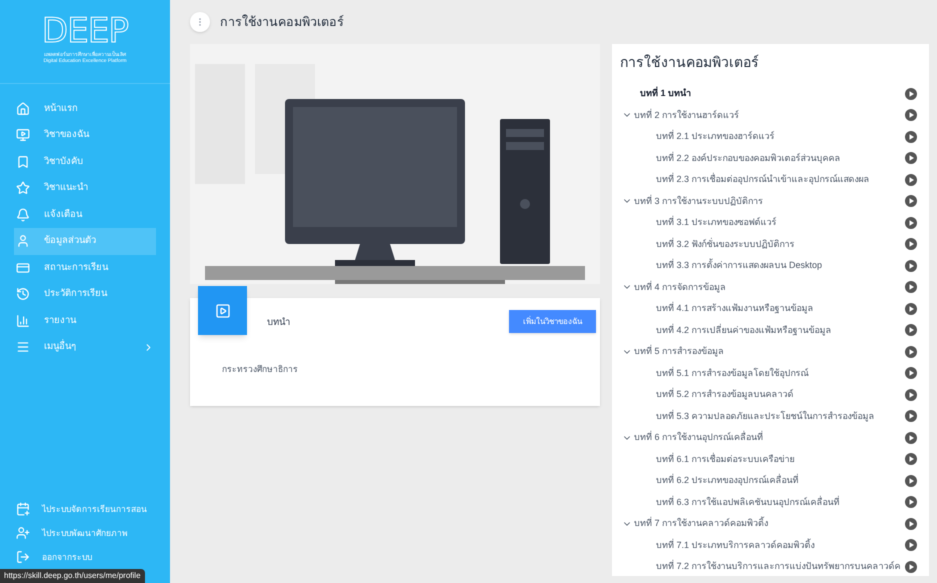 Image resolution: width=937 pixels, height=583 pixels. I want to click on logo: DEEP, so click(85, 31).